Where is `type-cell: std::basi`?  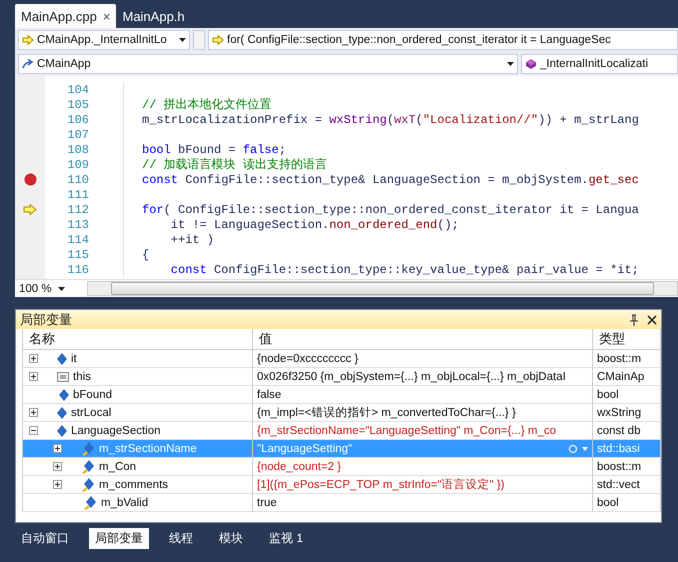
type-cell: std::basi is located at coordinates (627, 449).